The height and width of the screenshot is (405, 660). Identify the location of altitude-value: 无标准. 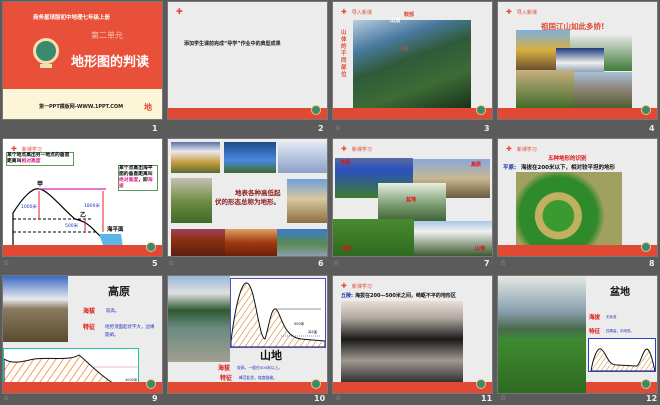
(611, 317).